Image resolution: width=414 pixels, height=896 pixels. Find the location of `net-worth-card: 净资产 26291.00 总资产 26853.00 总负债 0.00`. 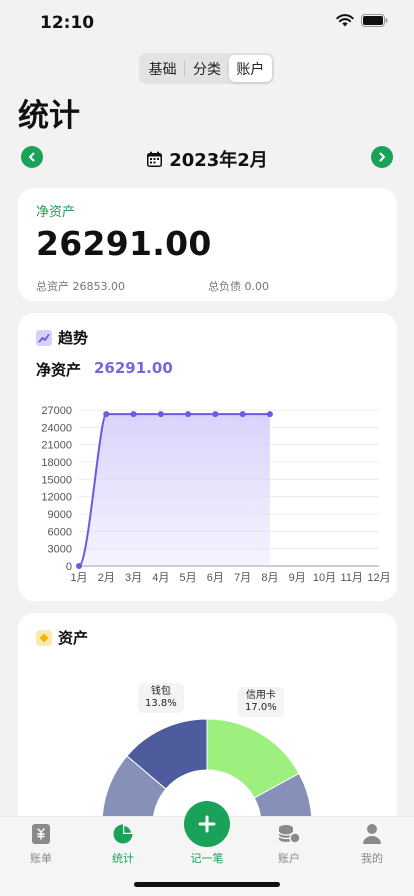

net-worth-card: 净资产 26291.00 总资产 26853.00 总负债 0.00 is located at coordinates (207, 244).